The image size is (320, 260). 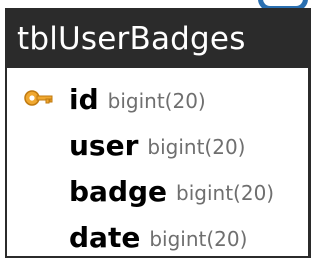 I want to click on key-icon, so click(x=38, y=98).